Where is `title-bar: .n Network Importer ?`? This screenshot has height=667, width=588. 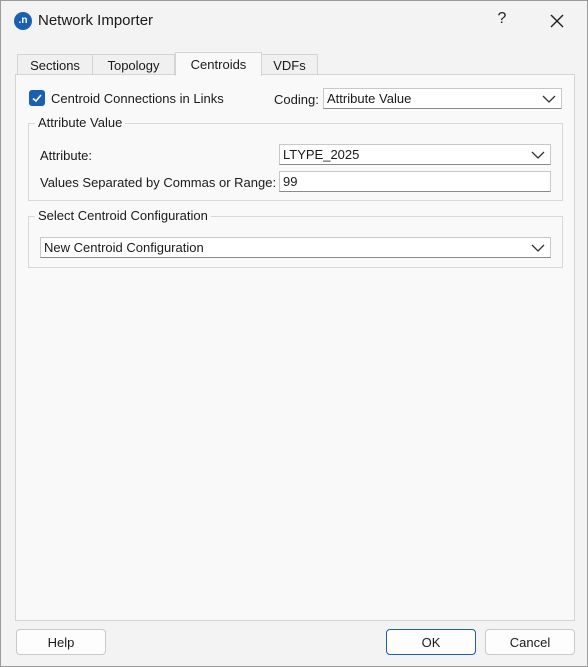
title-bar: .n Network Importer ? is located at coordinates (294, 21).